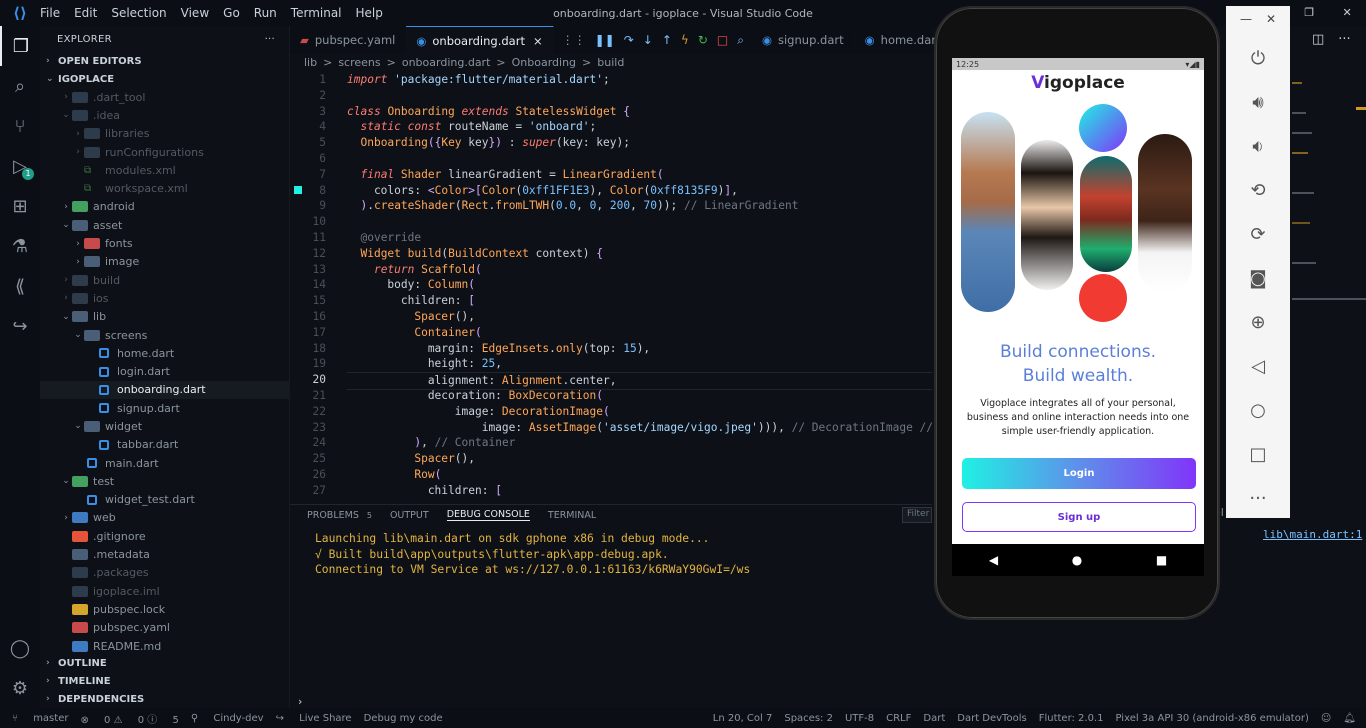  Describe the element at coordinates (808, 718) in the screenshot. I see `indent-status: Spaces: 2` at that location.